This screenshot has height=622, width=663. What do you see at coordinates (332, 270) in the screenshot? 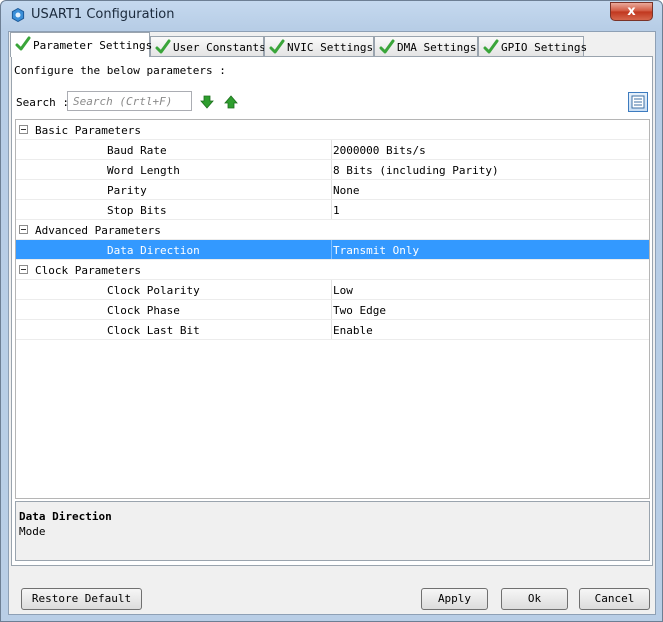
I see `group-clock-parameters: Clock Parameters` at bounding box center [332, 270].